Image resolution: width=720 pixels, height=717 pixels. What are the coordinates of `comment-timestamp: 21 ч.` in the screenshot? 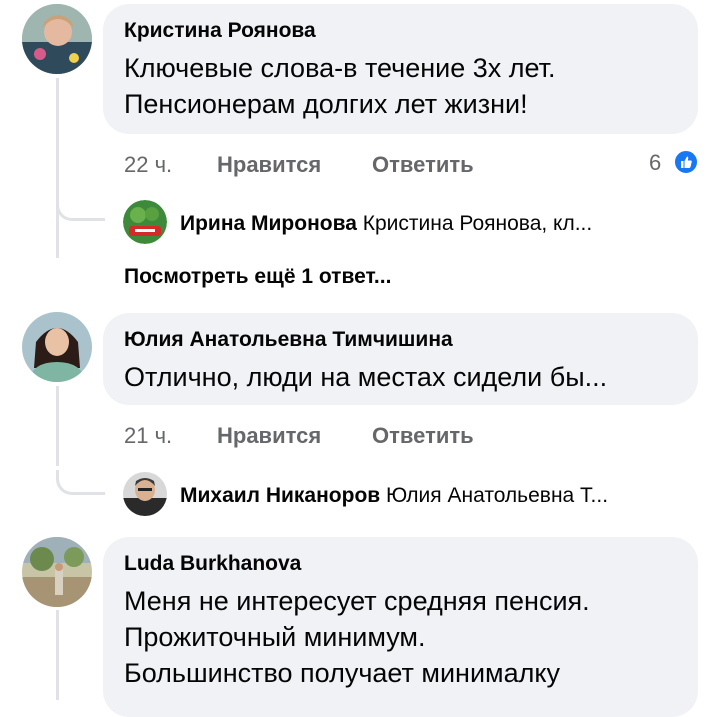 It's located at (148, 436).